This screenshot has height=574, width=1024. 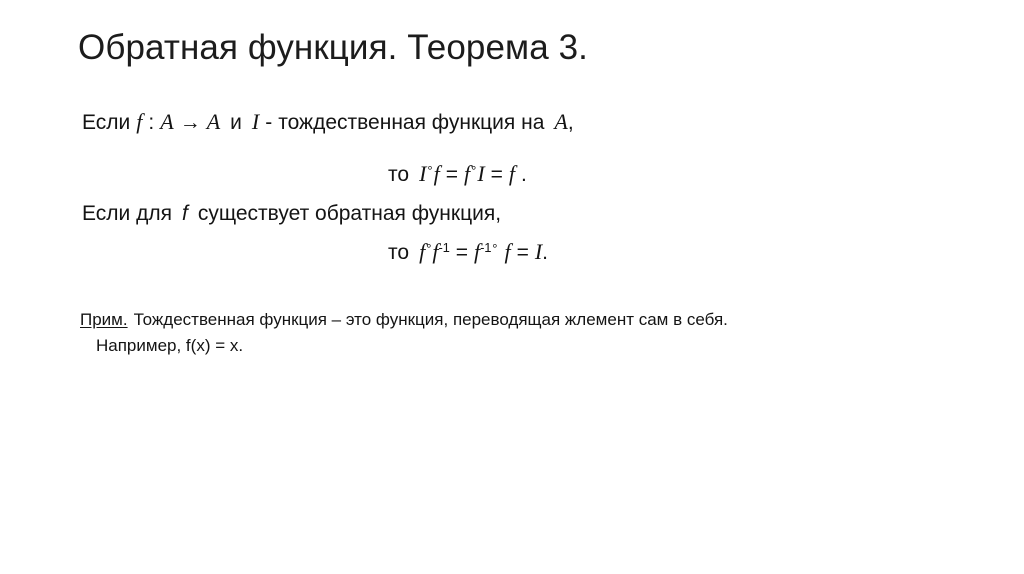 I want to click on condition-prefix: Если, so click(x=106, y=122).